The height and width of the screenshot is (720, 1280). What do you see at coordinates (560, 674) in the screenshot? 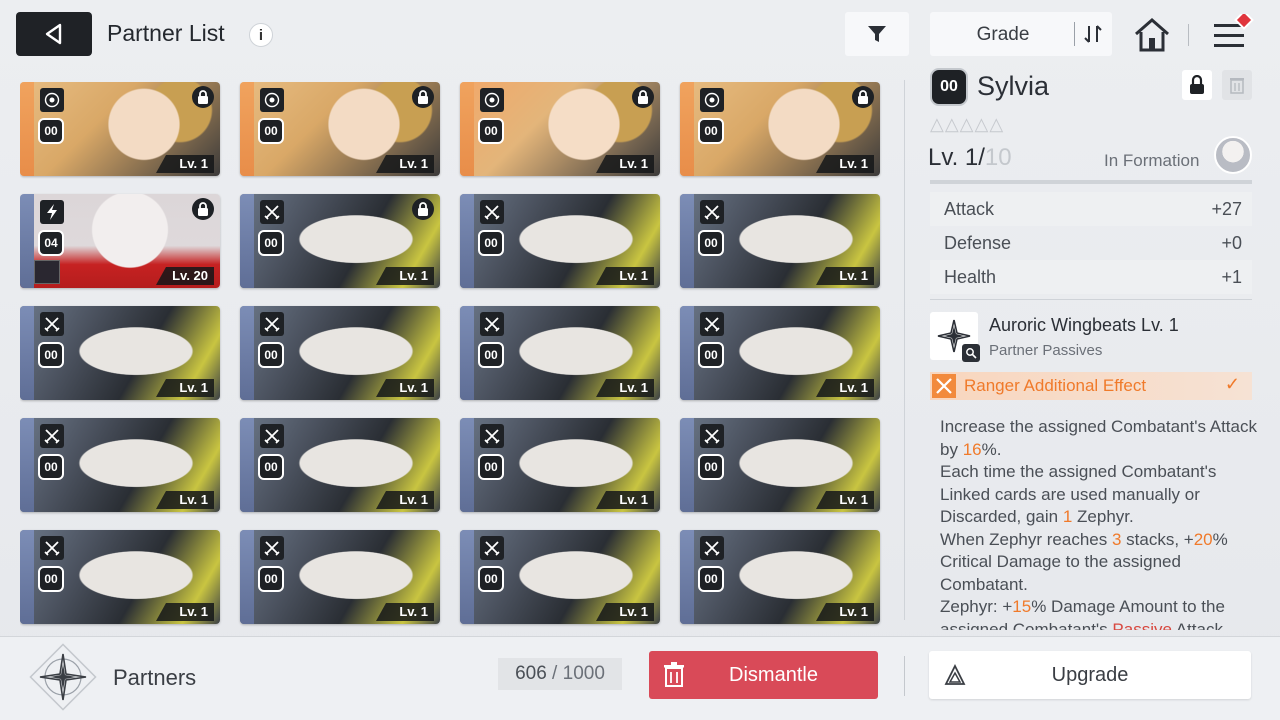
I see `partner-capacity: 606 / 1000` at bounding box center [560, 674].